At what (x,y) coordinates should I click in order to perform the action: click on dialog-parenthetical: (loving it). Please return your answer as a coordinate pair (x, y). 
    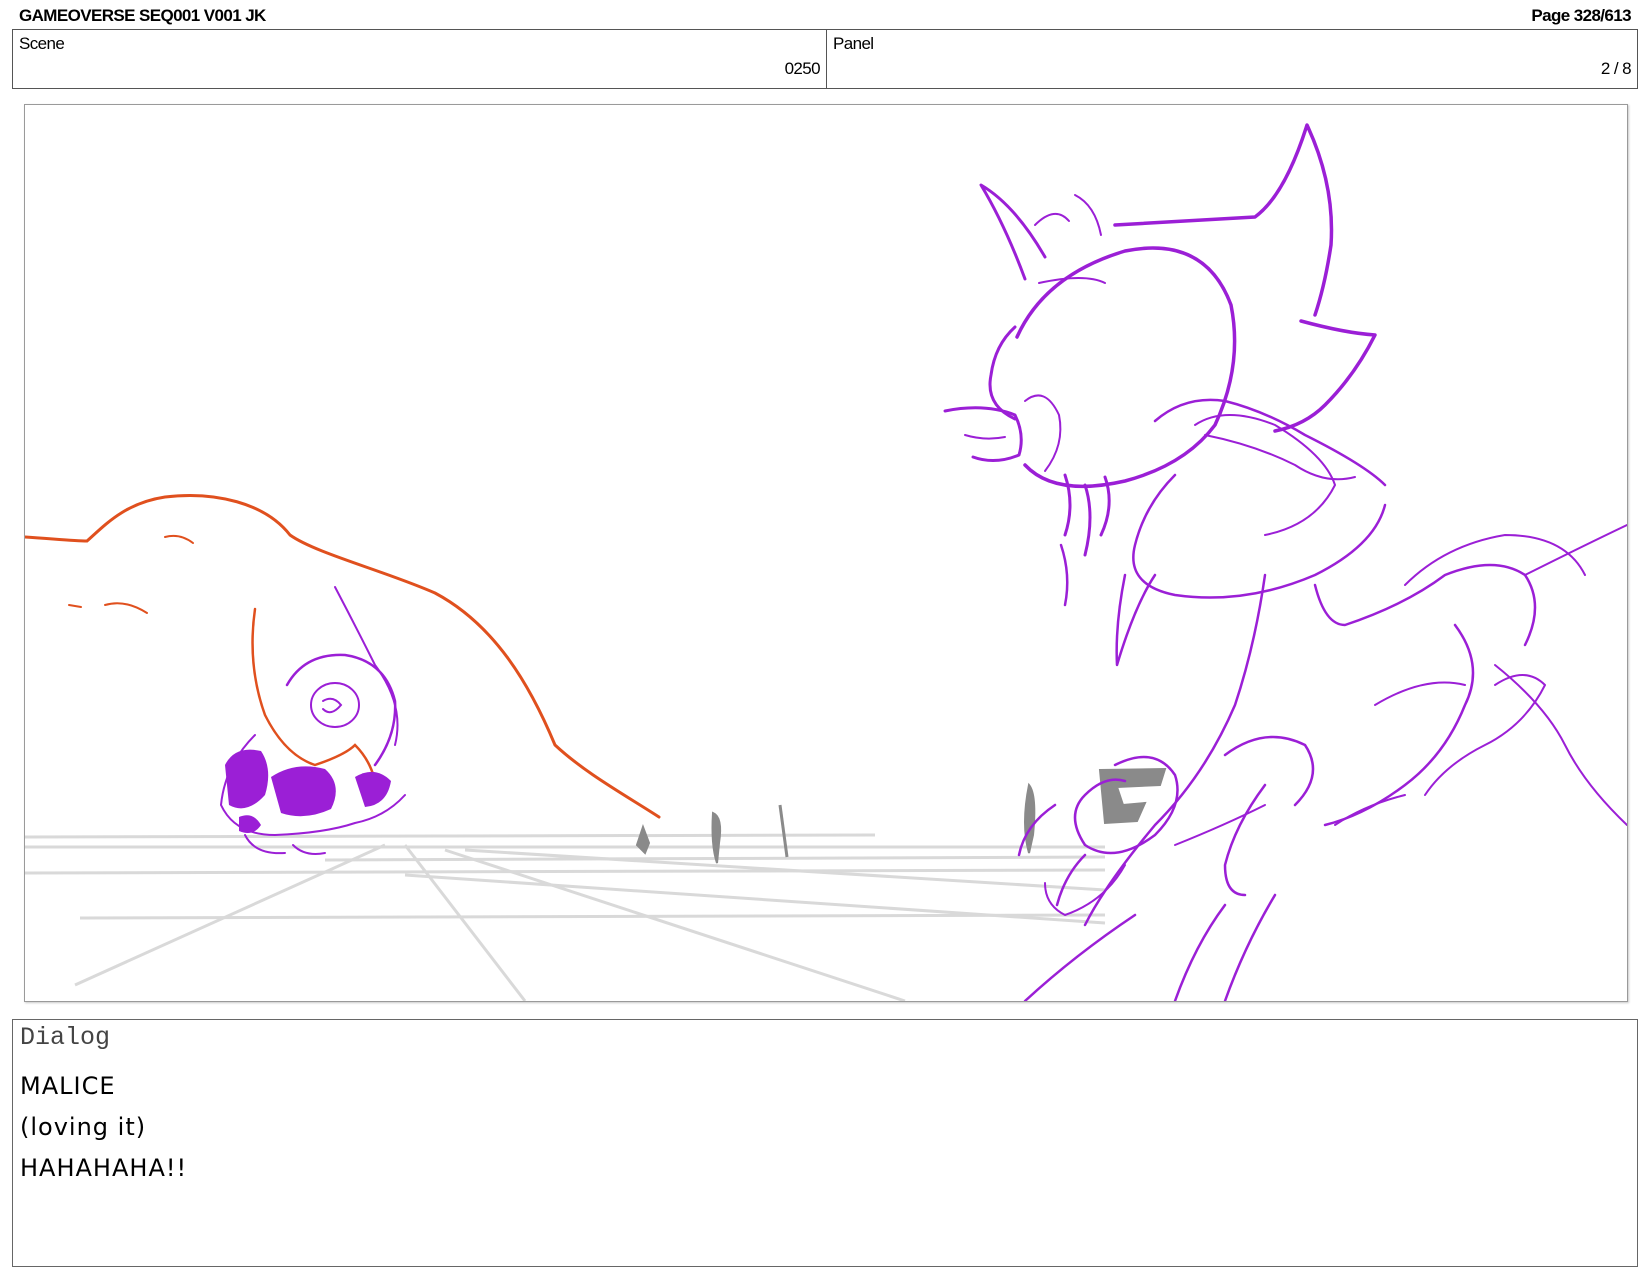
    Looking at the image, I should click on (83, 1127).